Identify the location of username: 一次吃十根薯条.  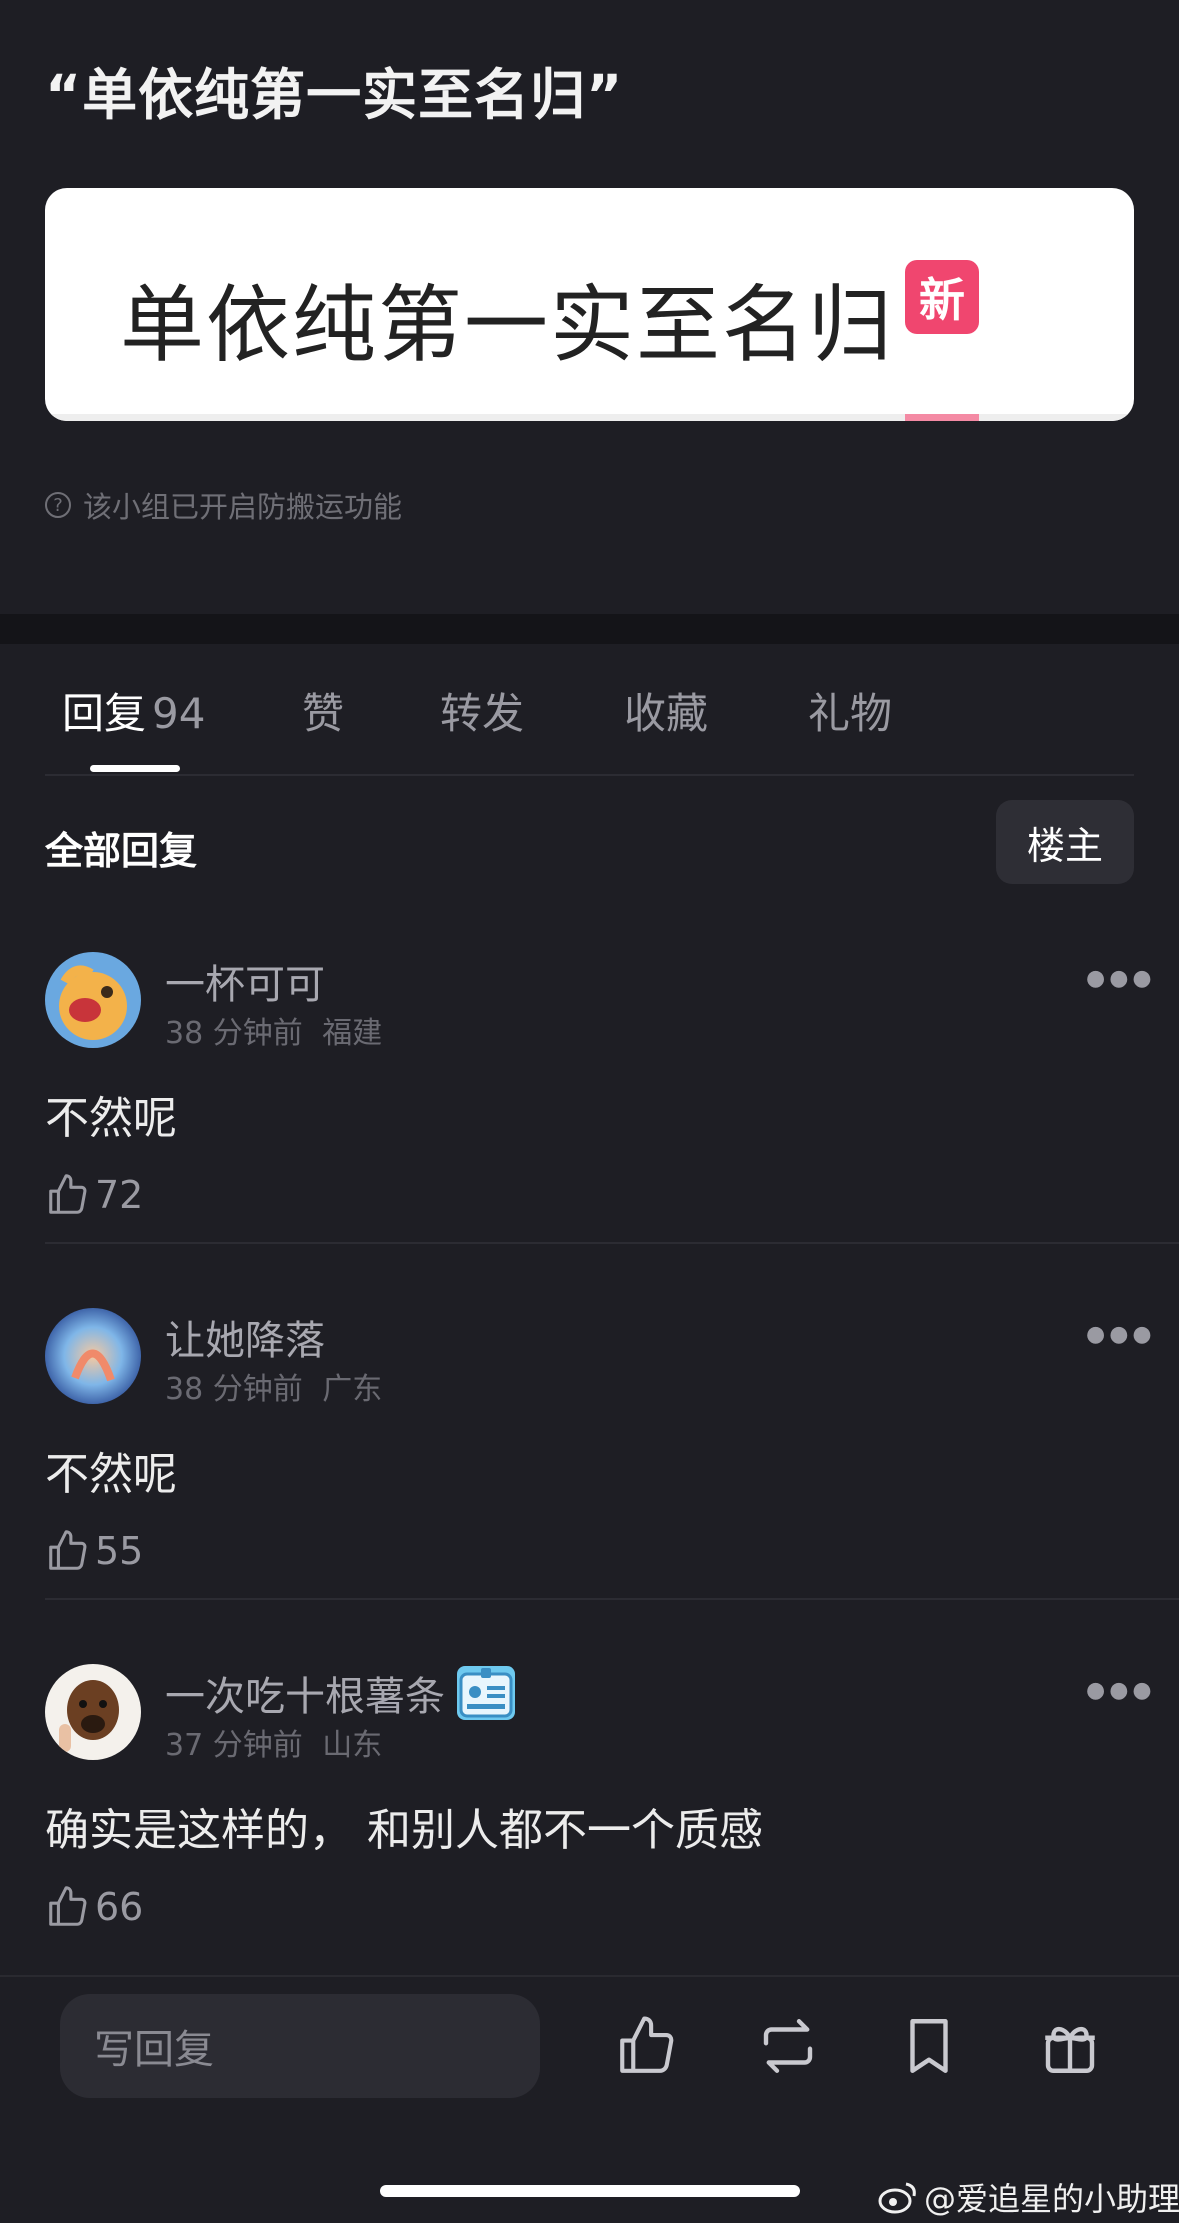
(340, 1693).